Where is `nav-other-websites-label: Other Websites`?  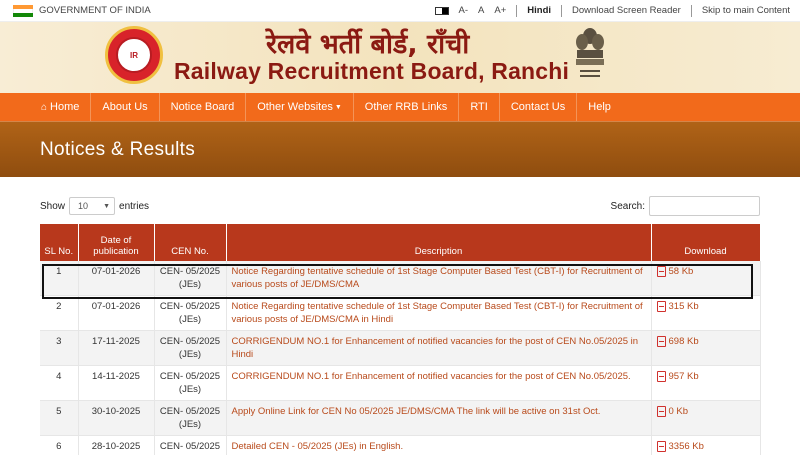
nav-other-websites-label: Other Websites is located at coordinates (295, 107).